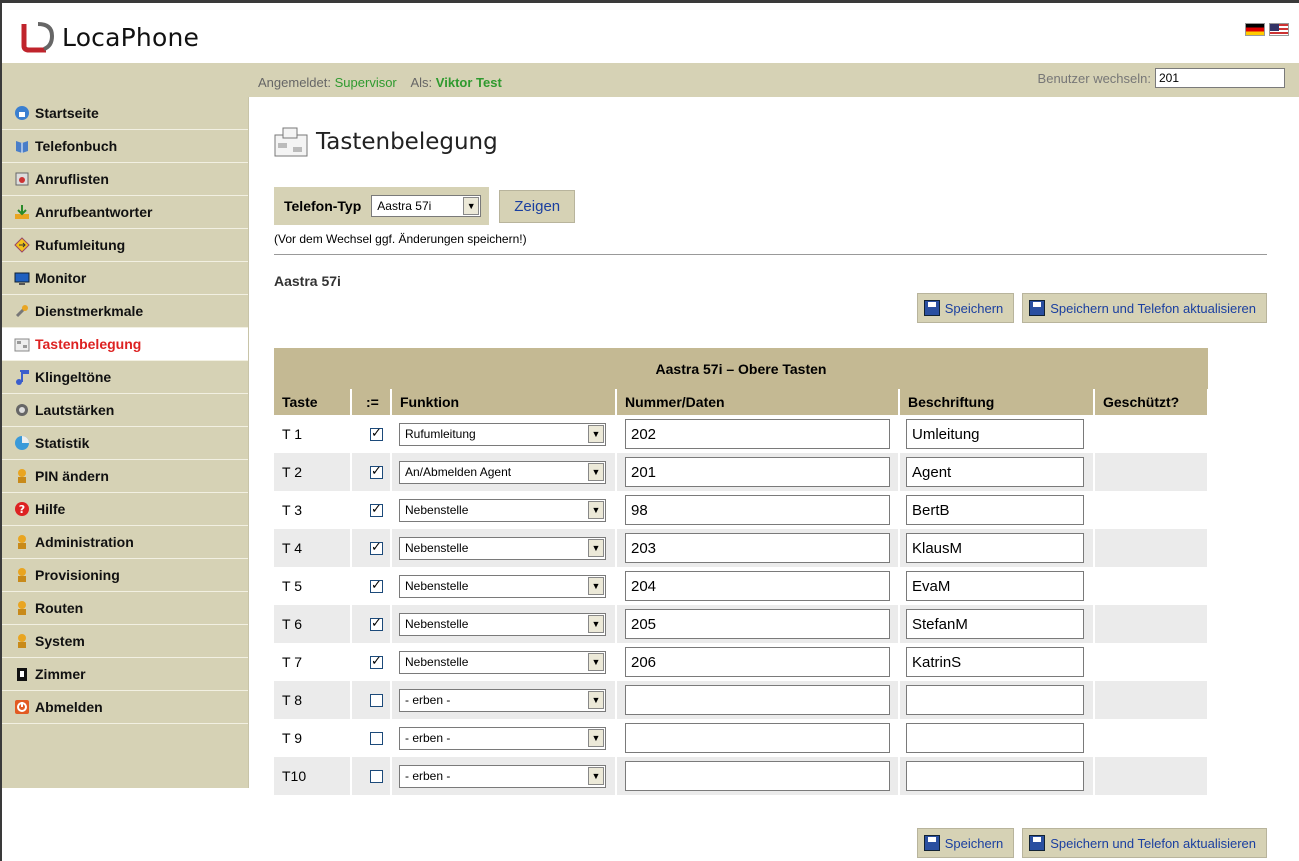  I want to click on divider, so click(770, 254).